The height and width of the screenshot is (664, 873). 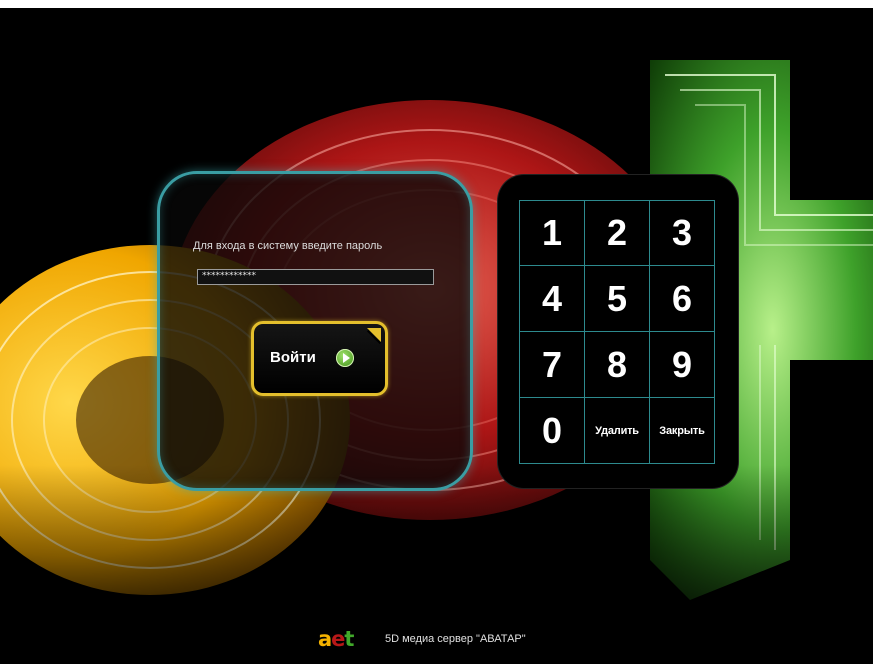 I want to click on aet-logo-icon: aet, so click(x=336, y=639).